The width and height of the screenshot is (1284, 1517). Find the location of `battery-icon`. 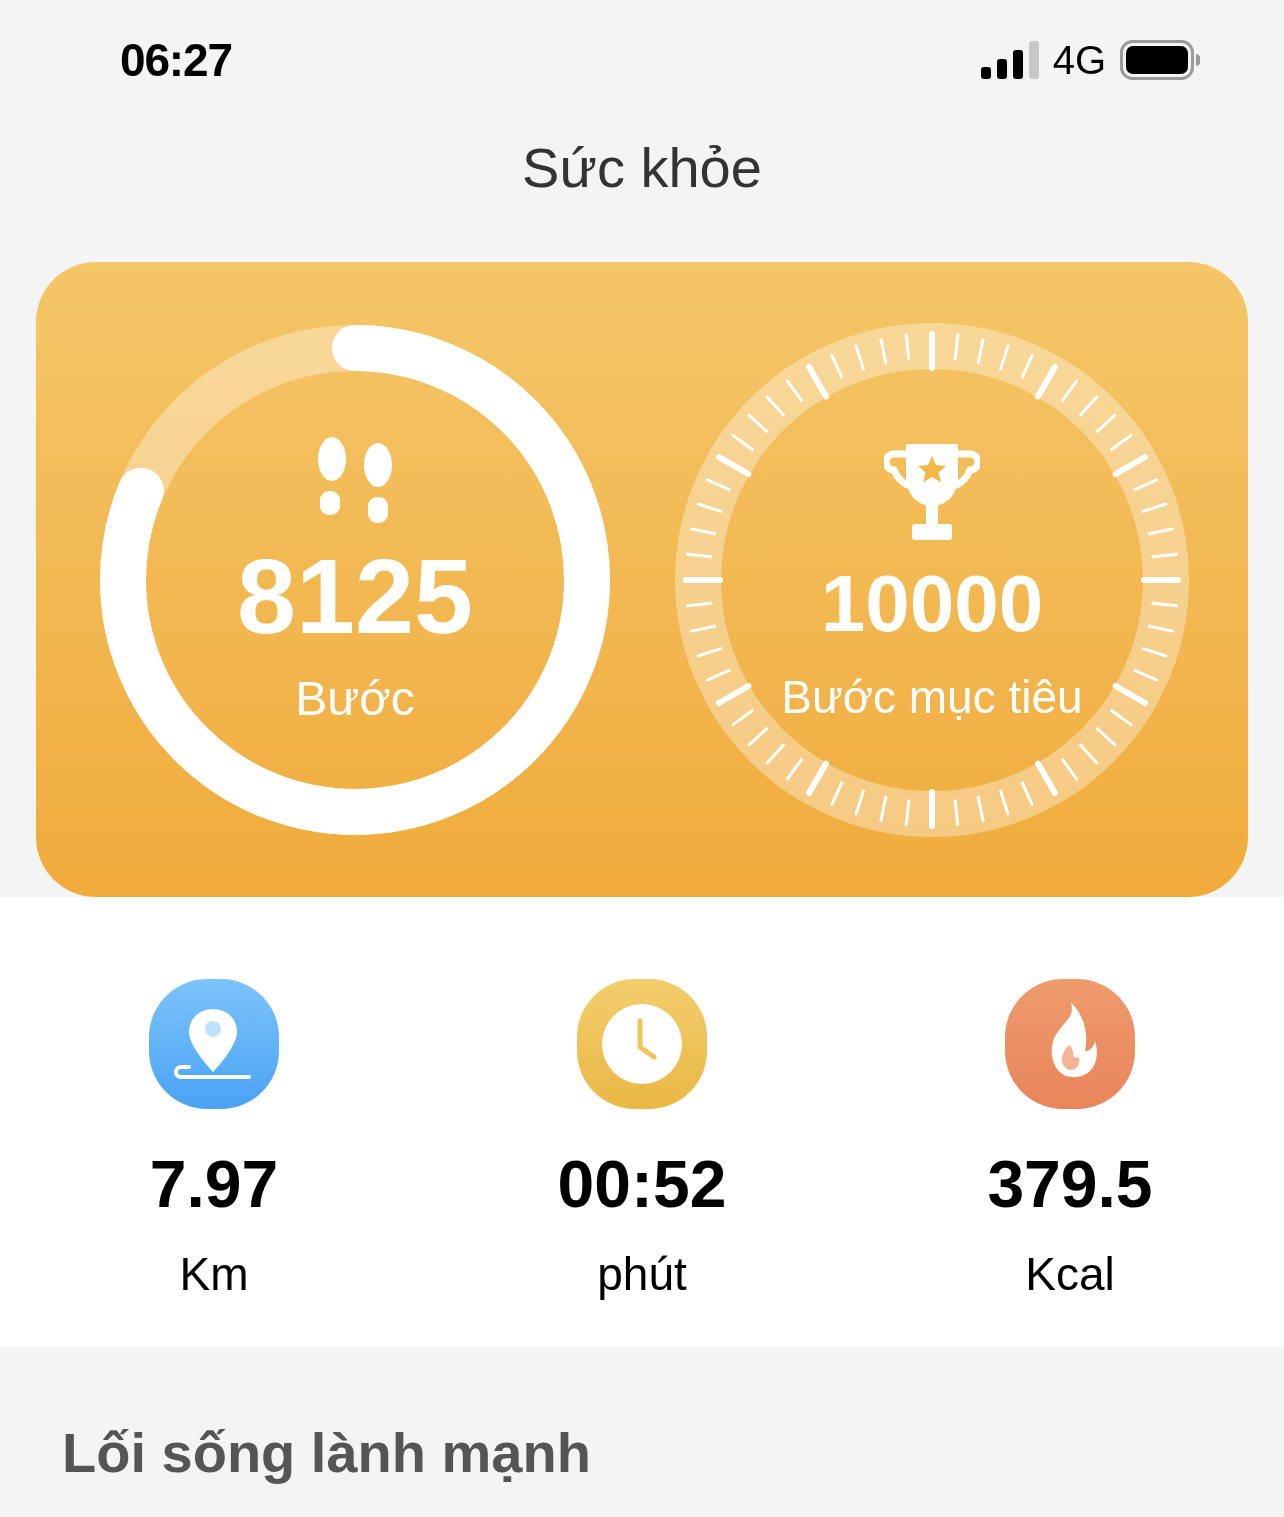

battery-icon is located at coordinates (1160, 60).